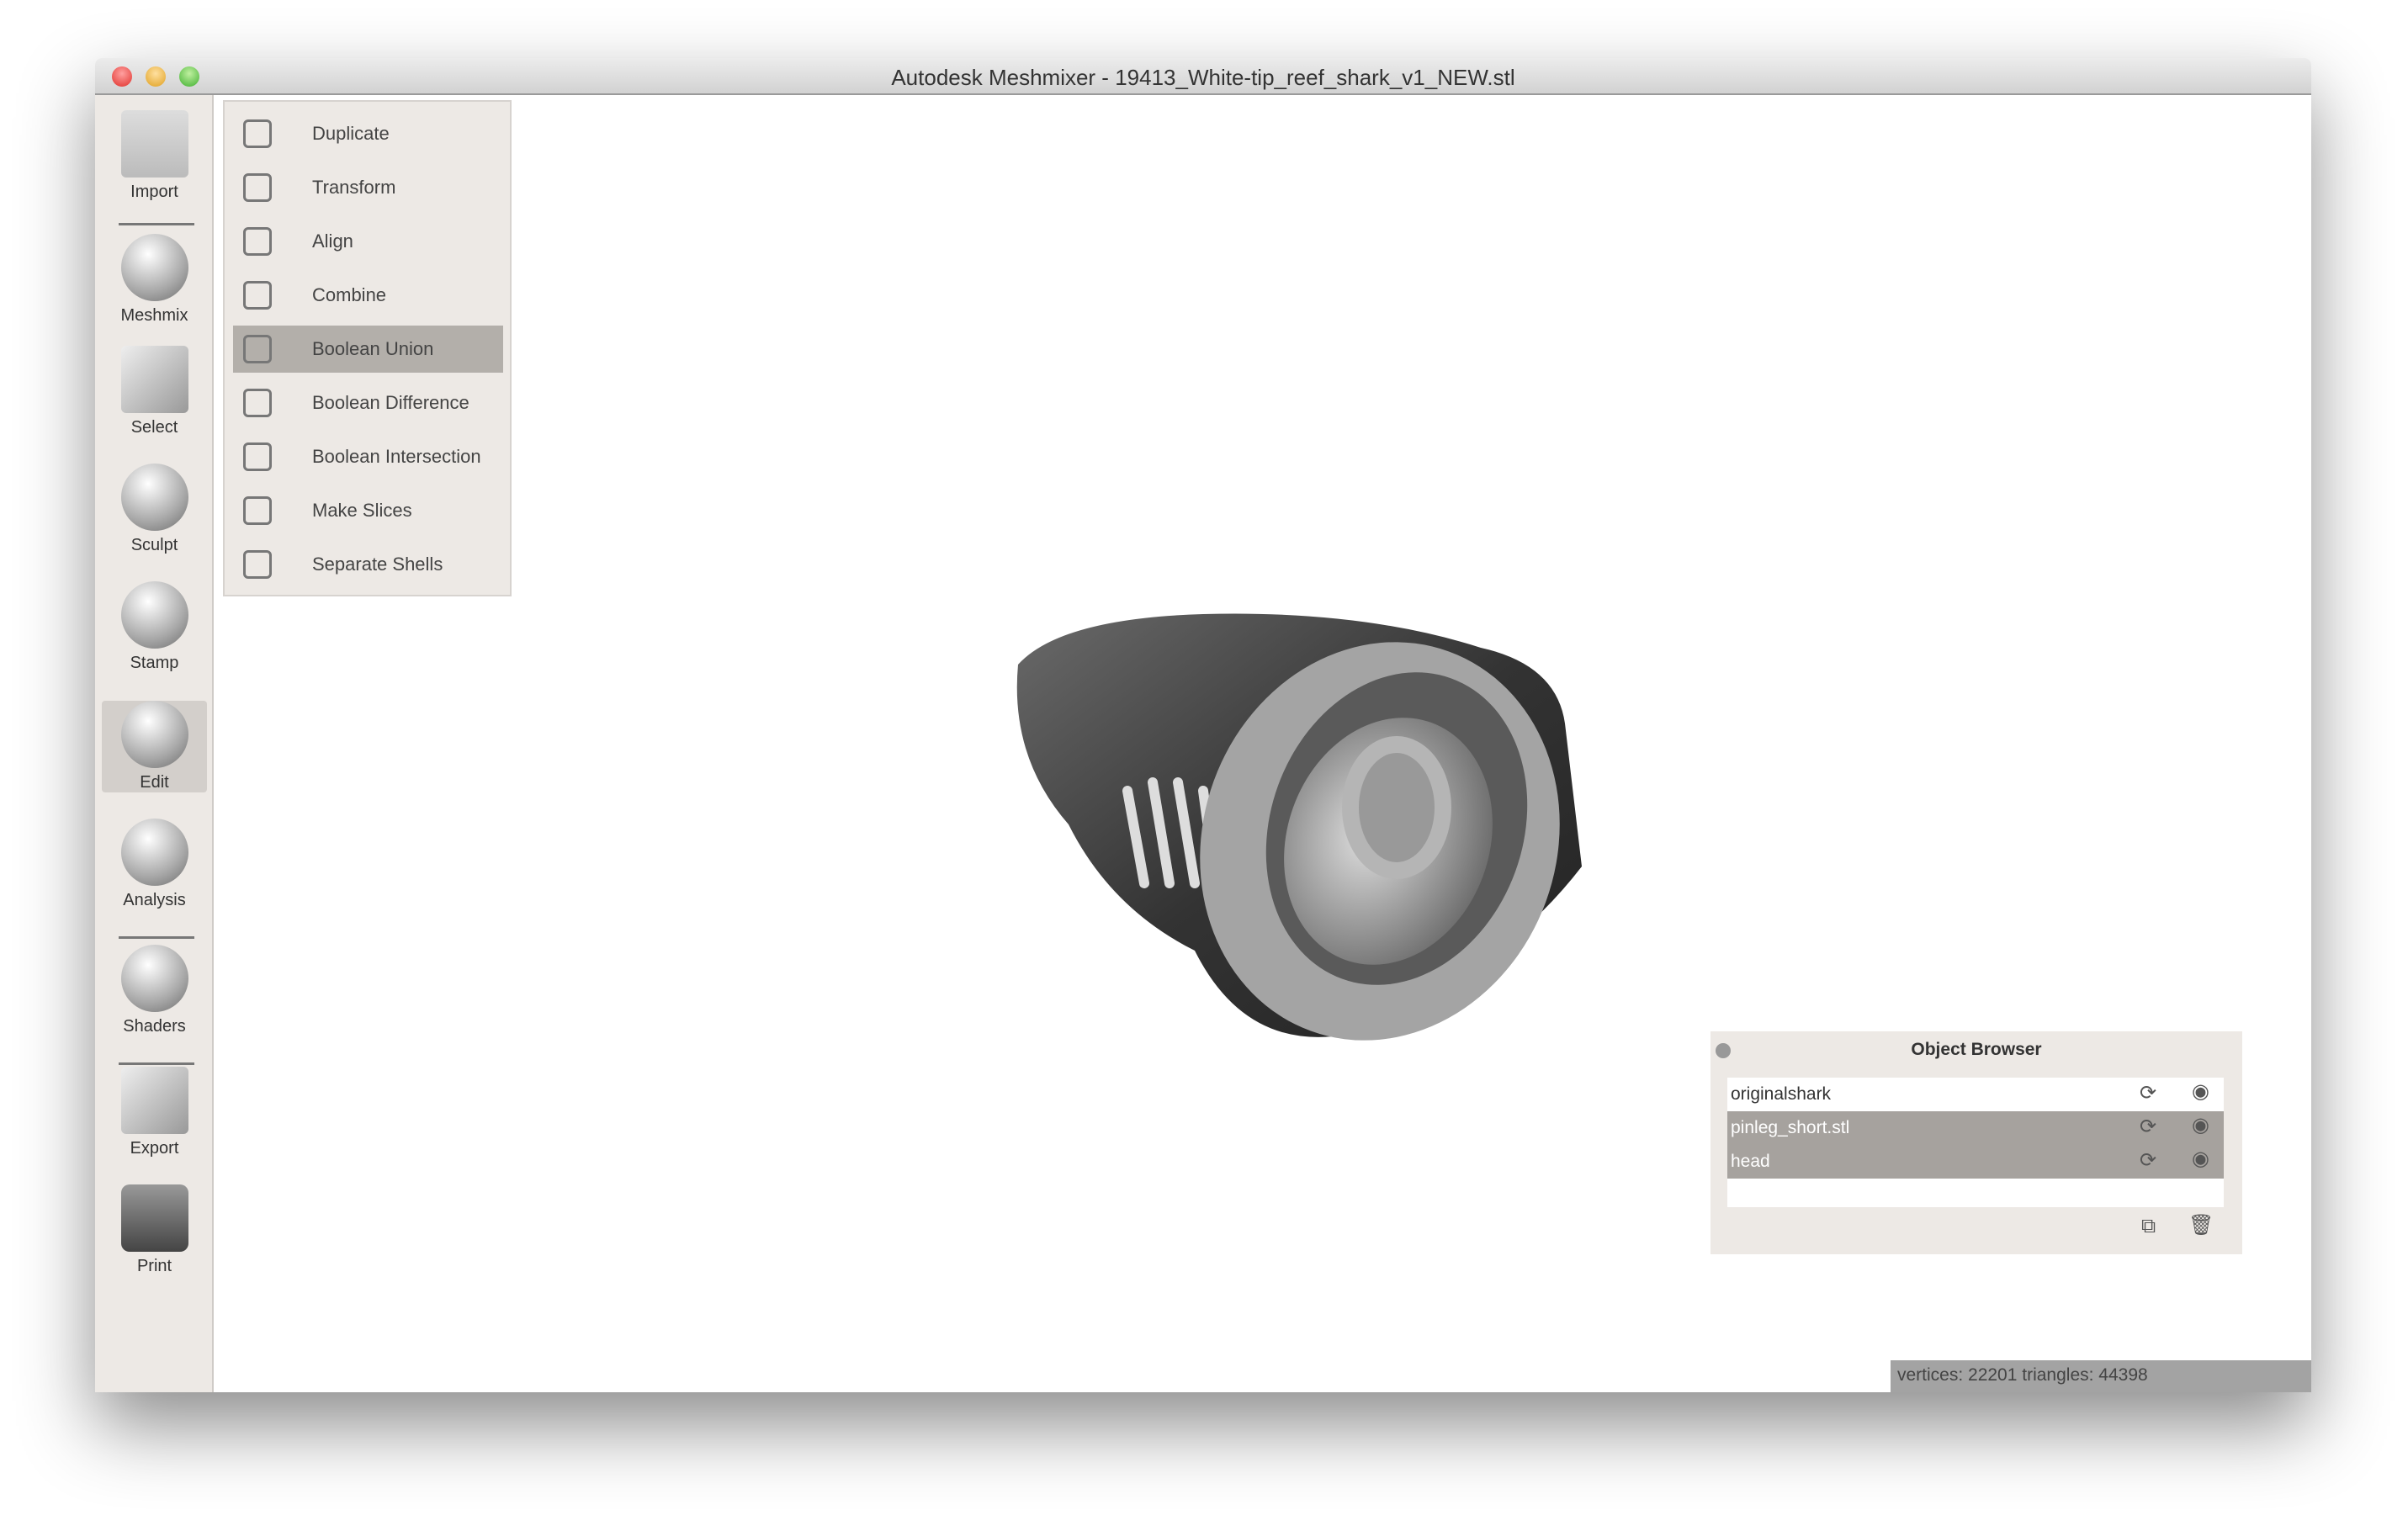 This screenshot has height=1526, width=2408. I want to click on tool-shaders: Shaders, so click(154, 990).